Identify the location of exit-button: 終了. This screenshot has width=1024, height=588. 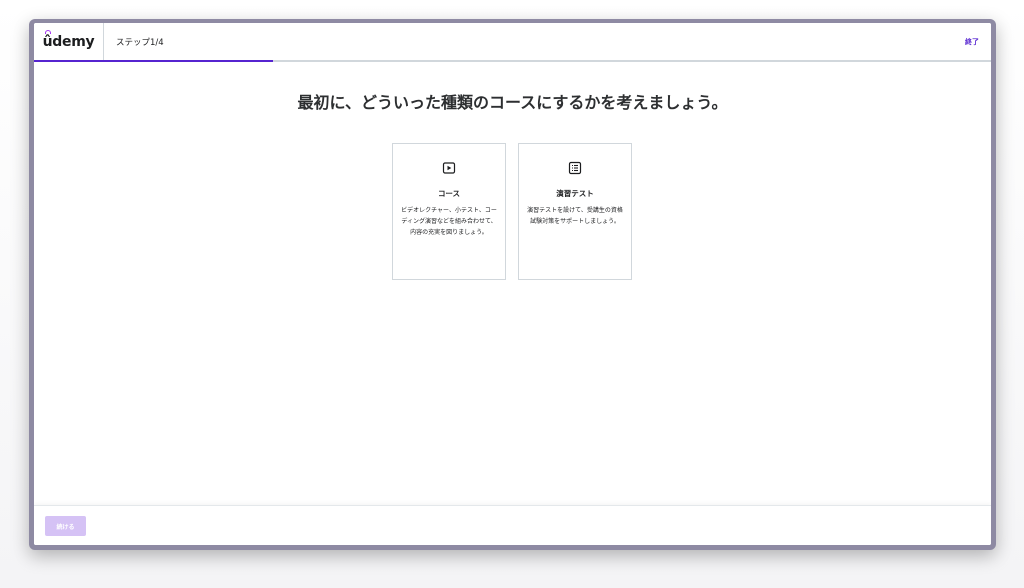
(972, 42).